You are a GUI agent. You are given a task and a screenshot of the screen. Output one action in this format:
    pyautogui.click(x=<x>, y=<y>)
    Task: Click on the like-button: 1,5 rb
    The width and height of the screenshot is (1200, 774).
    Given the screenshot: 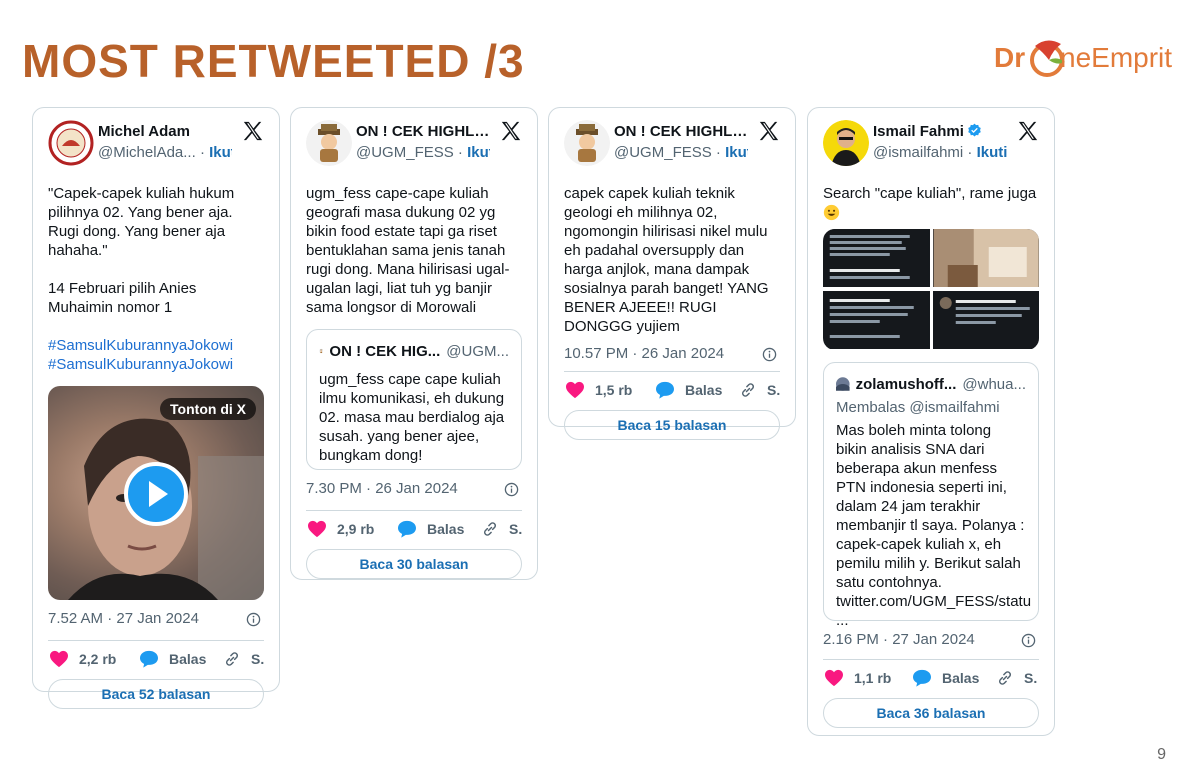 What is the action you would take?
    pyautogui.click(x=598, y=390)
    